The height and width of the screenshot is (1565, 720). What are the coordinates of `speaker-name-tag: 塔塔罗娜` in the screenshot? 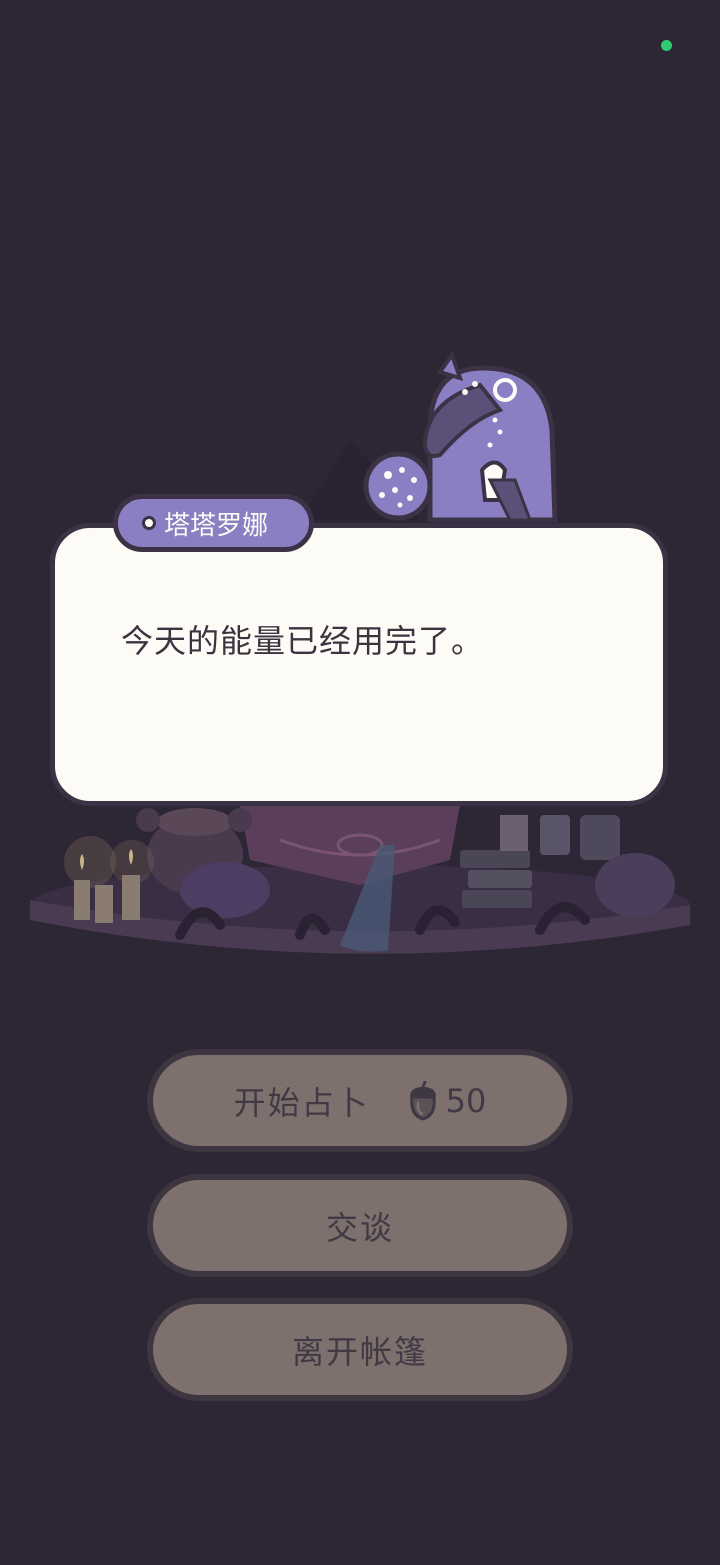 It's located at (213, 523).